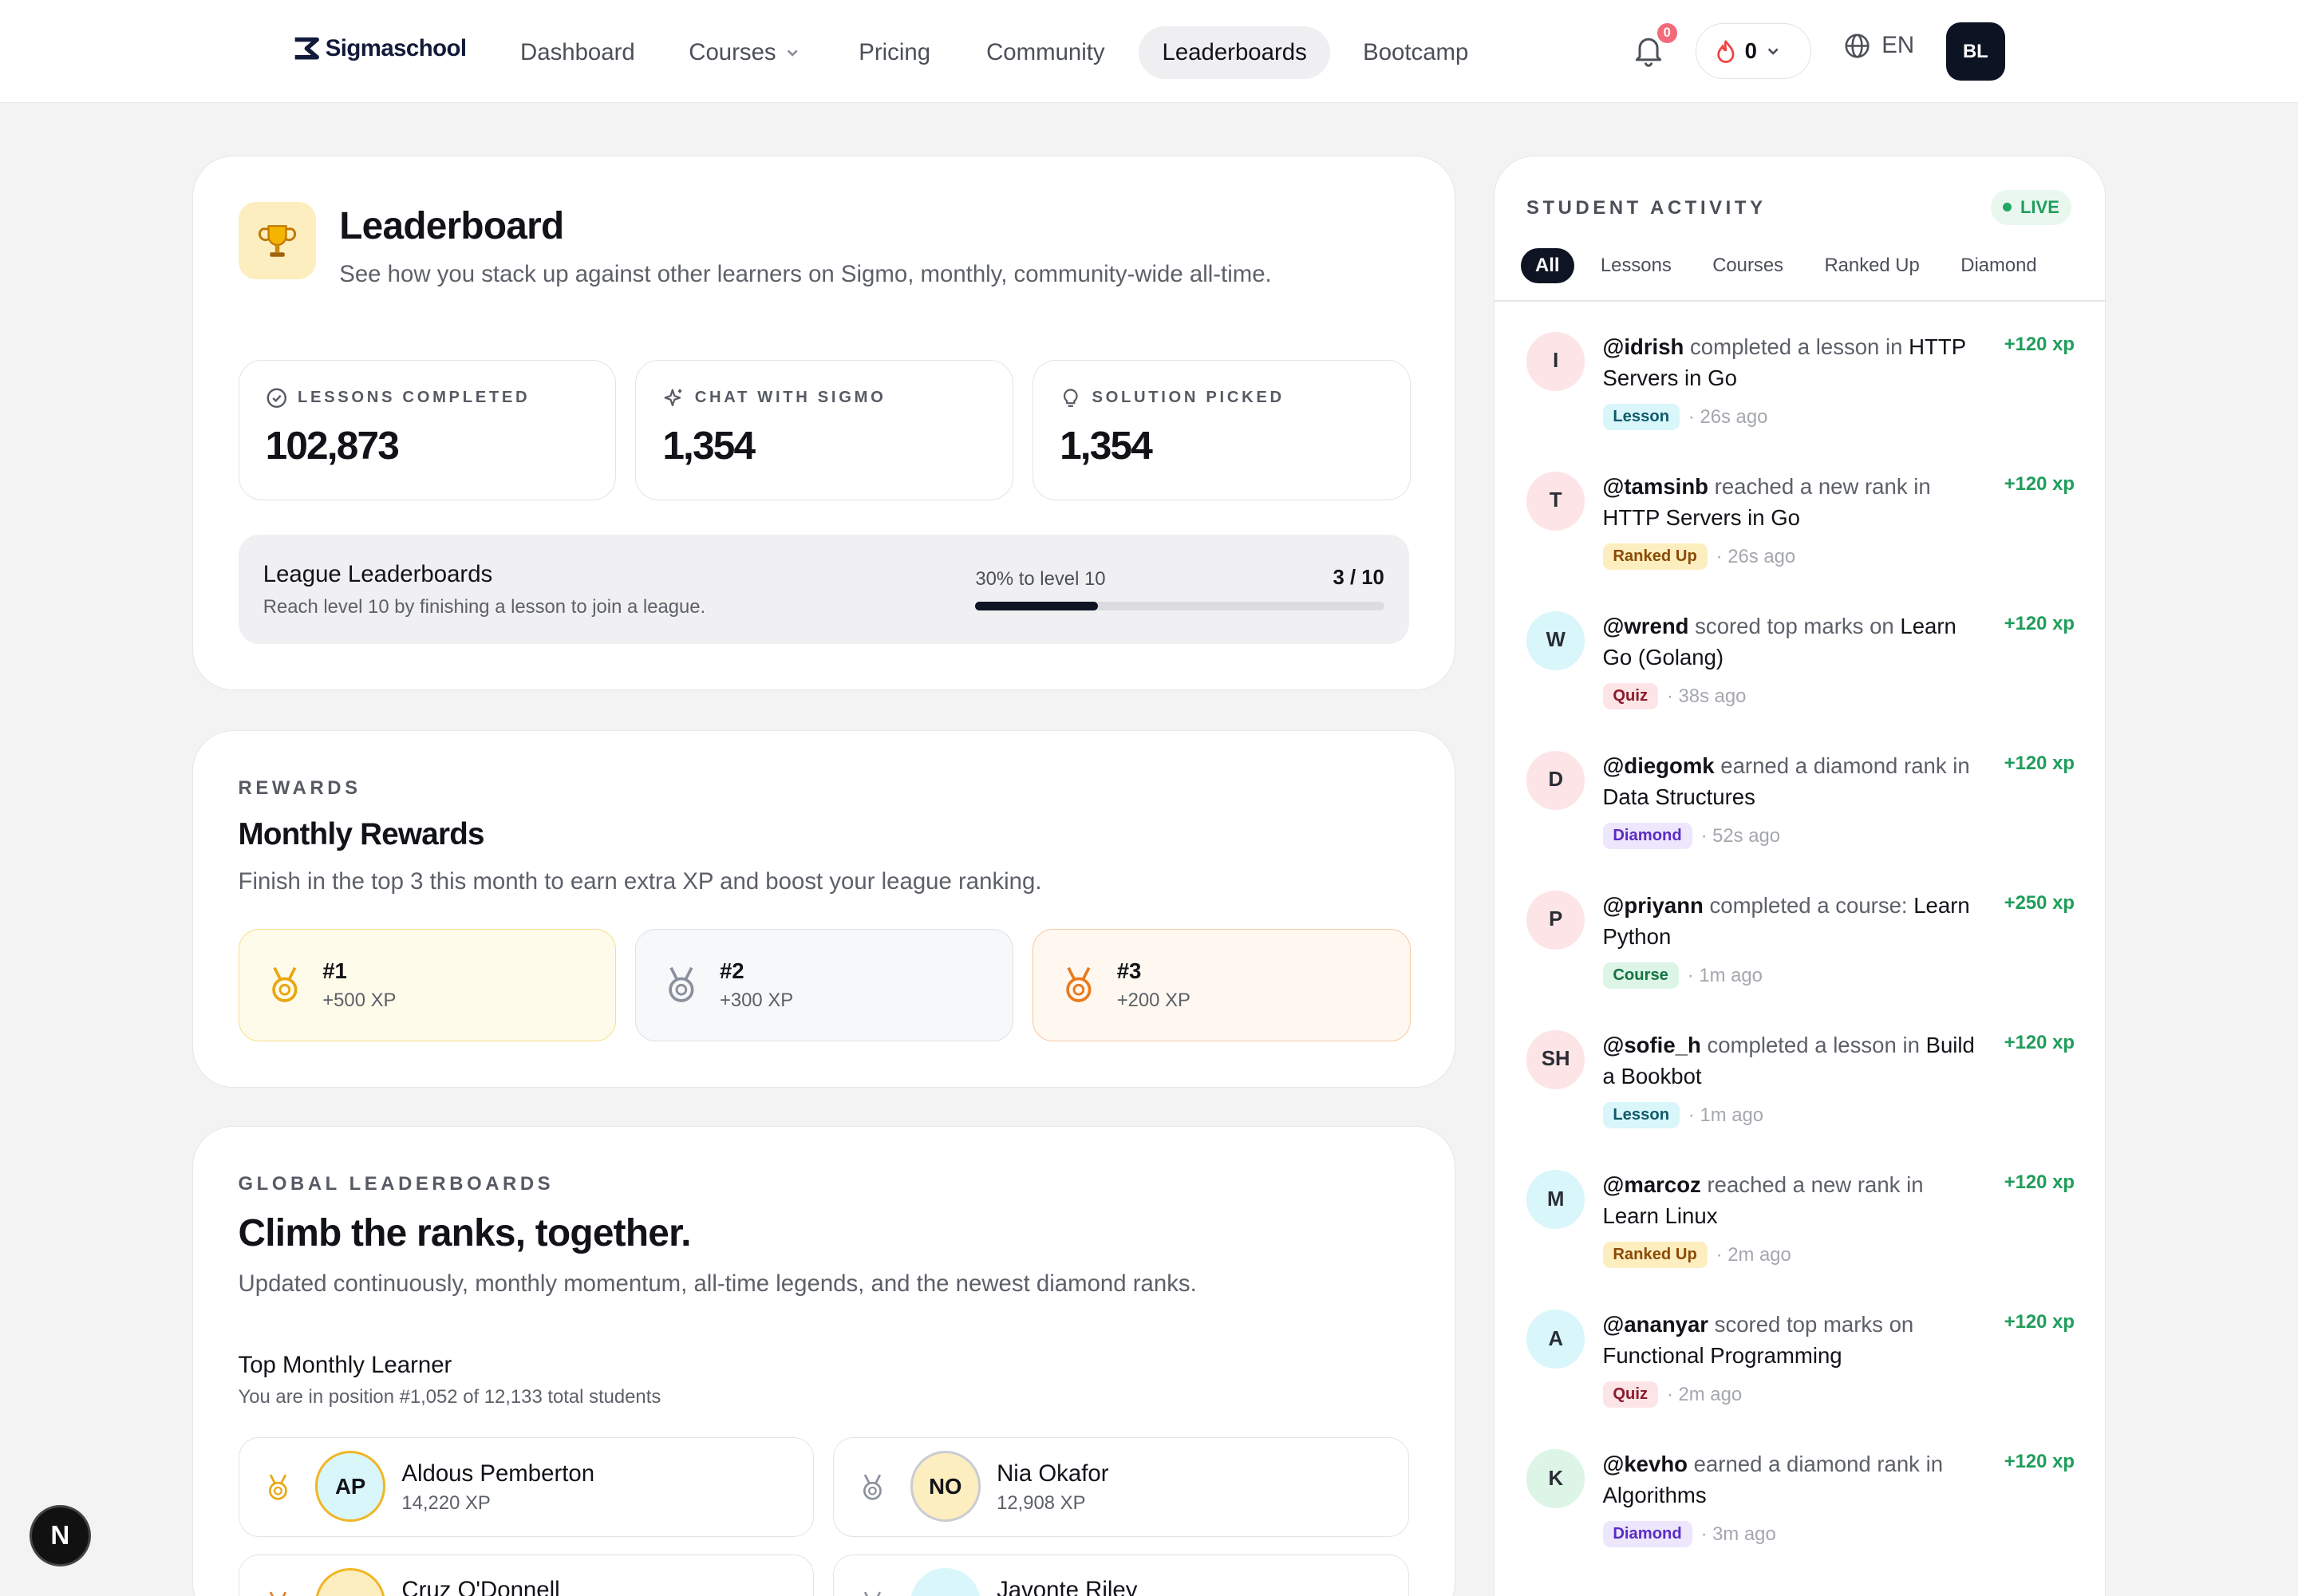  Describe the element at coordinates (1756, 556) in the screenshot. I see `activity-time: · 26s ago` at that location.